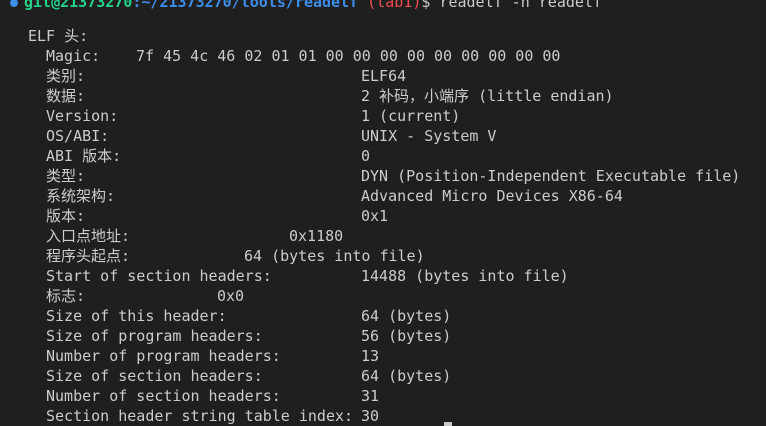 The width and height of the screenshot is (766, 426). What do you see at coordinates (366, 156) in the screenshot?
I see `field-value: 0` at bounding box center [366, 156].